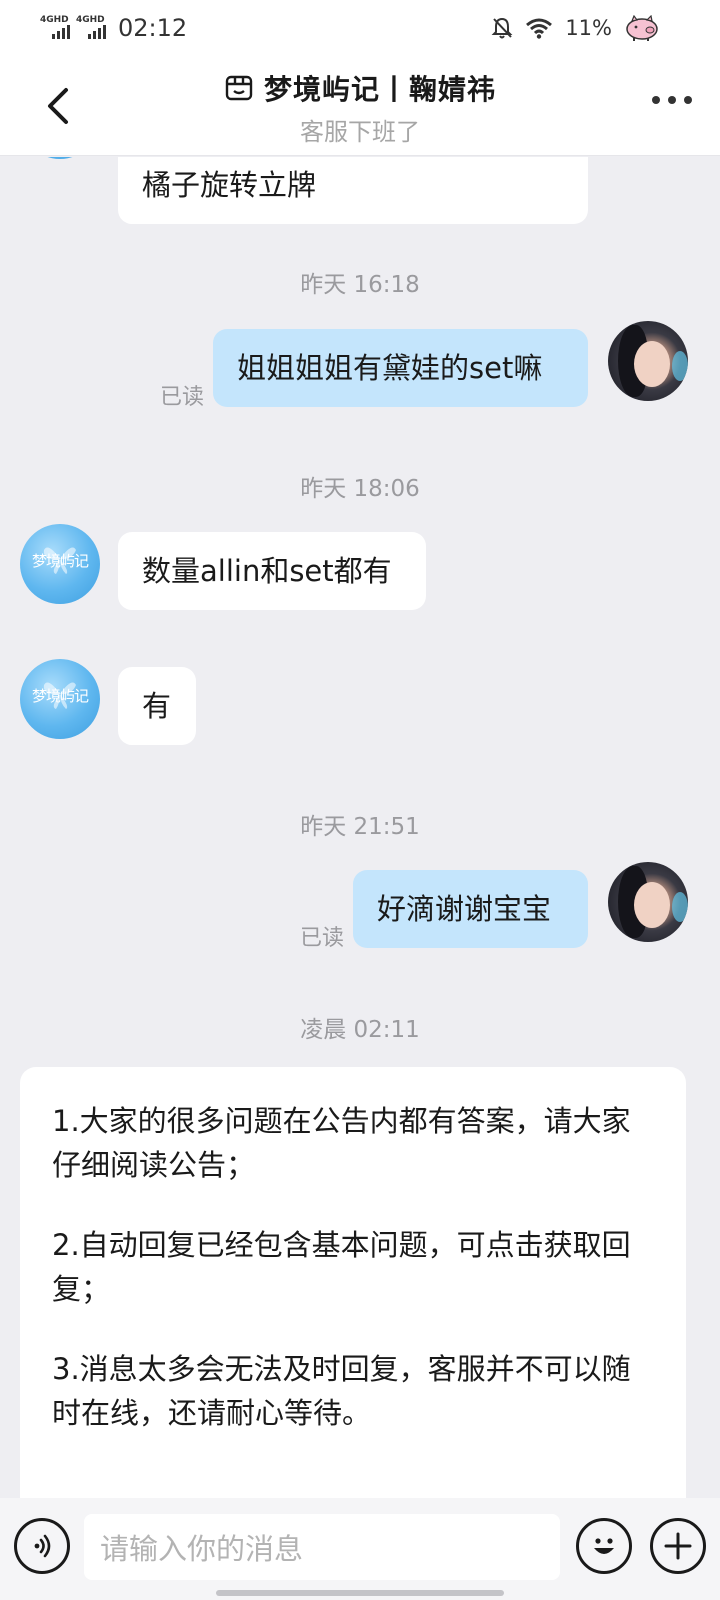 Image resolution: width=720 pixels, height=1600 pixels. I want to click on message-text: 好滴谢谢宝宝, so click(464, 909).